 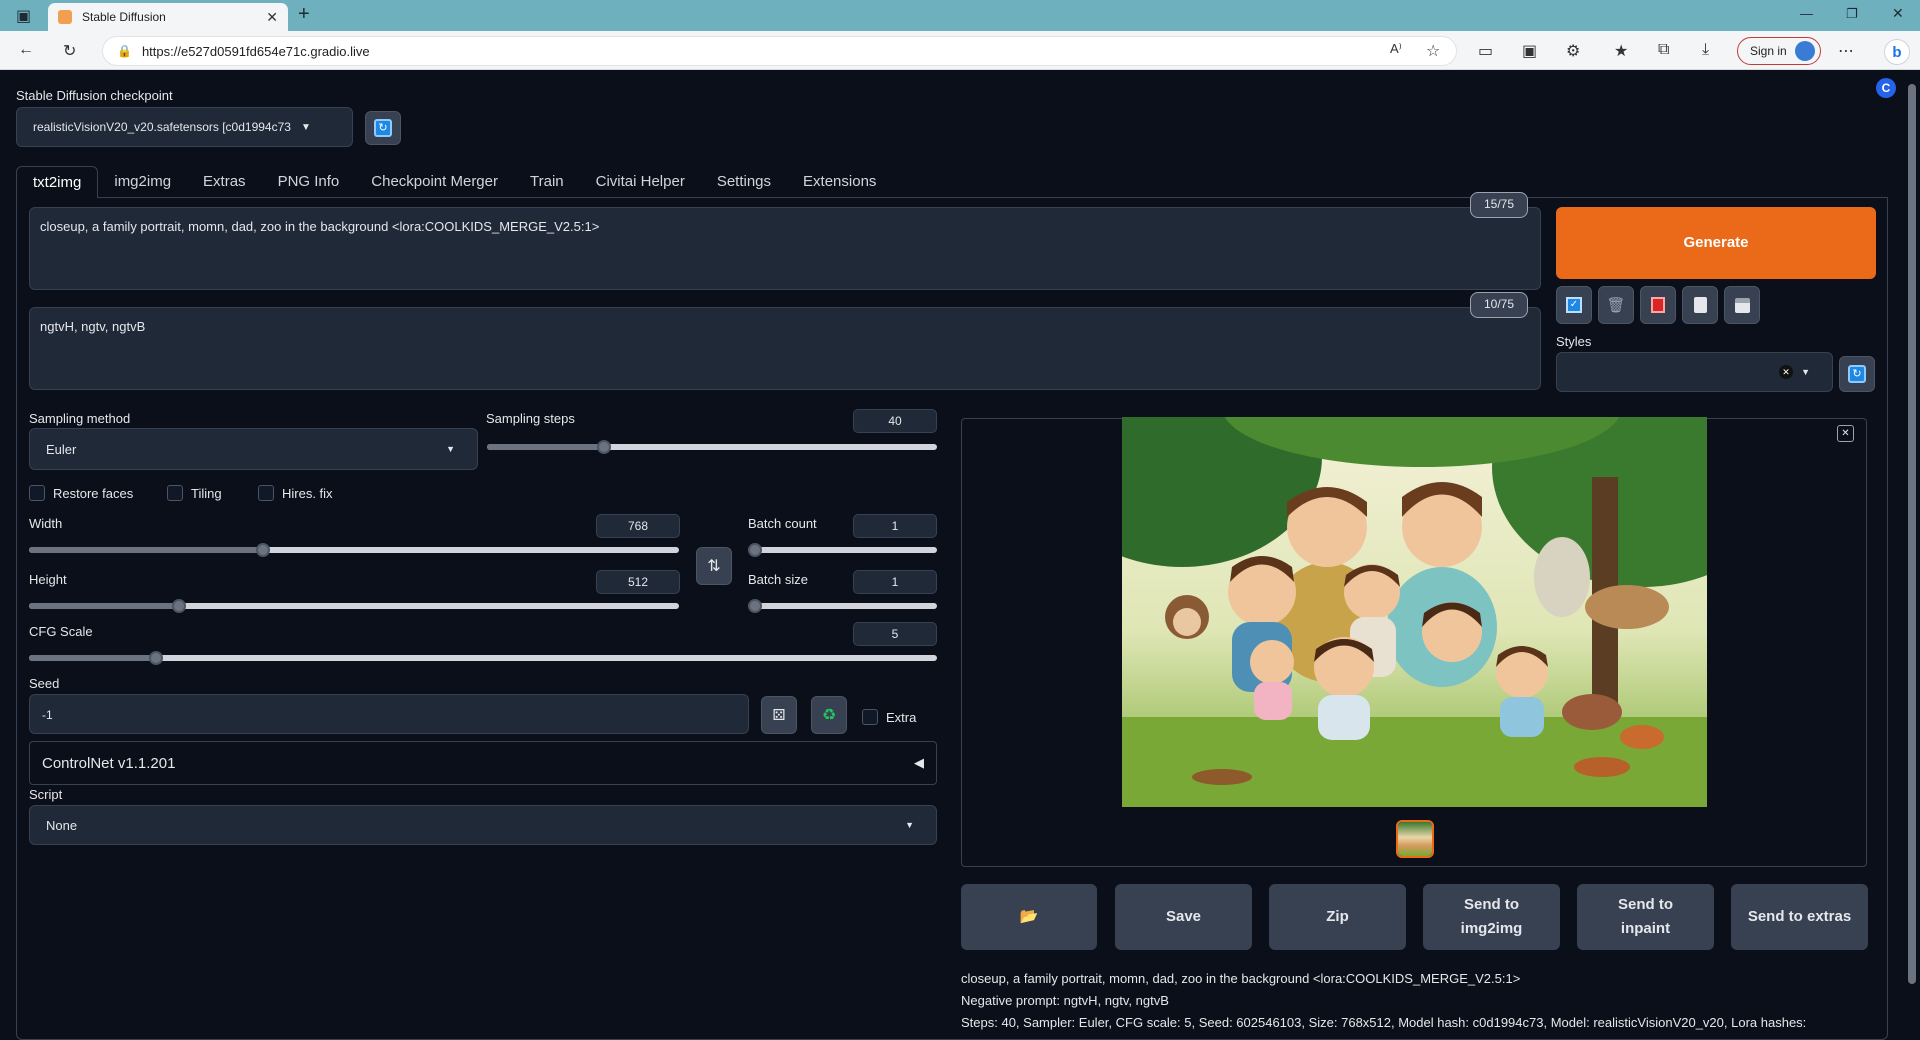 I want to click on dice-icon: ⚄, so click(x=779, y=715).